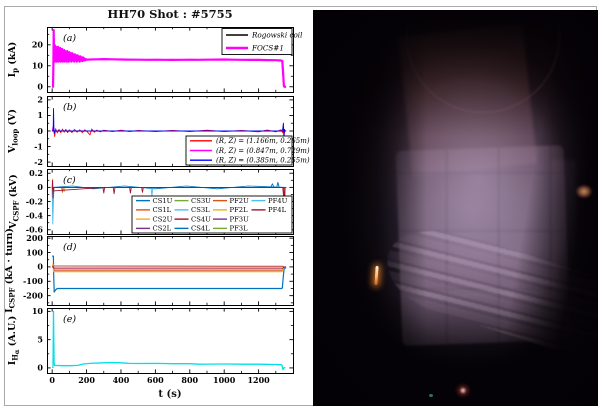  I want to click on svg-text: CS1U, so click(163, 201).